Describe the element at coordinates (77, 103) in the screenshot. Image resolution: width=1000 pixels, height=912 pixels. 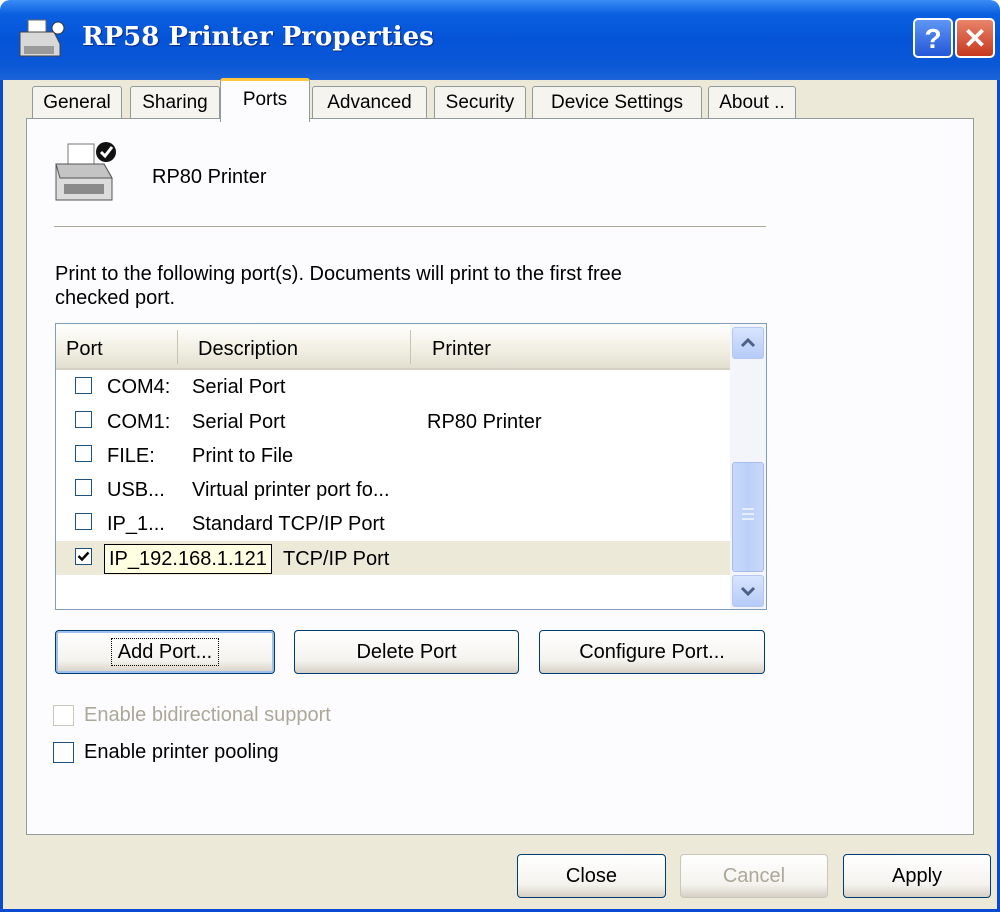
I see `tab-general: General` at that location.